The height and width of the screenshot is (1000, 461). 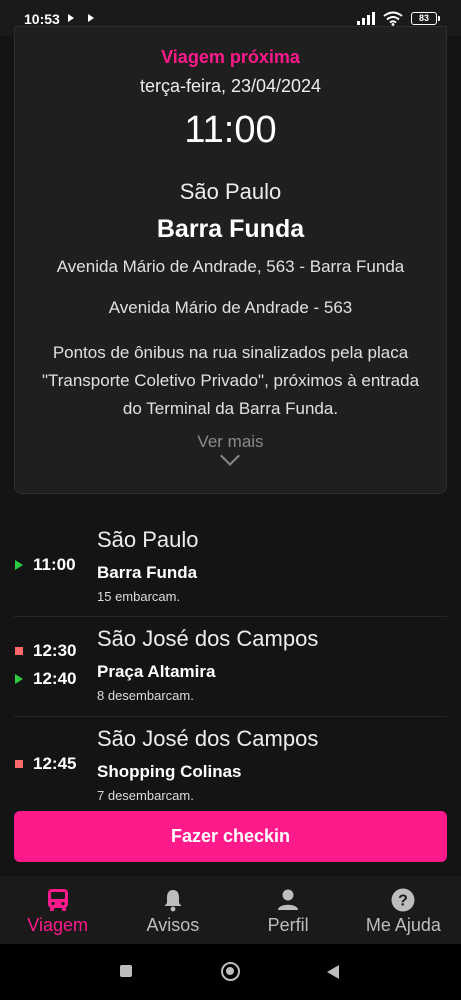 I want to click on status-icons: 83, so click(x=398, y=18).